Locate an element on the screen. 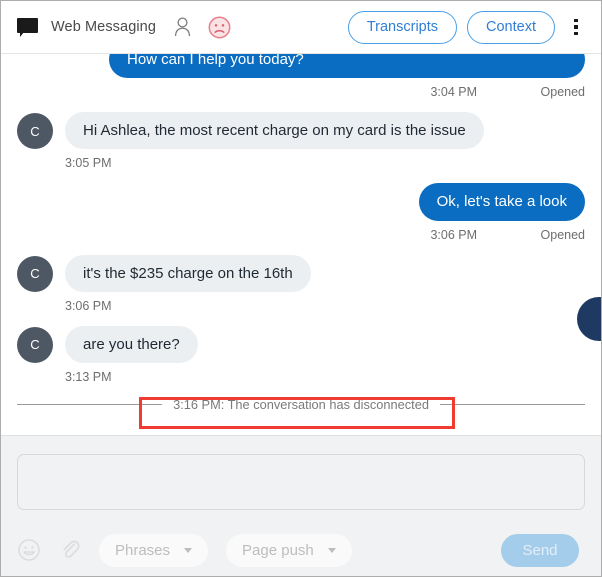 This screenshot has height=577, width=602. message-bubble-incoming: it's the $235 charge on the 16th is located at coordinates (188, 273).